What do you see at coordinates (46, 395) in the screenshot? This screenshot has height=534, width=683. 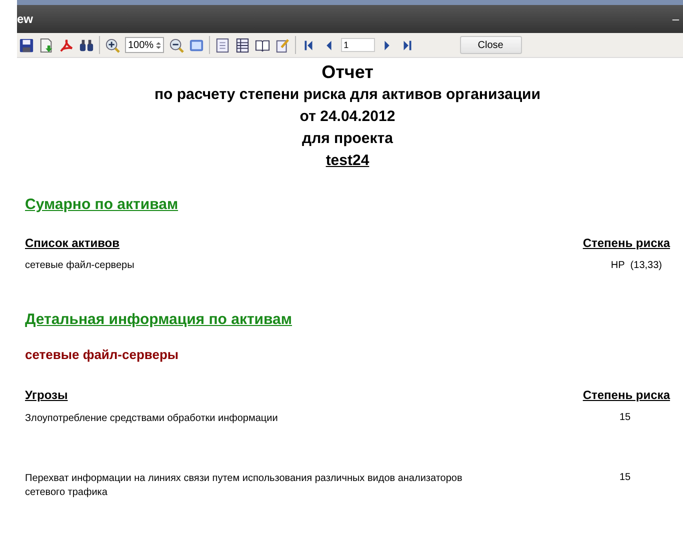 I see `column-header: Угрозы` at bounding box center [46, 395].